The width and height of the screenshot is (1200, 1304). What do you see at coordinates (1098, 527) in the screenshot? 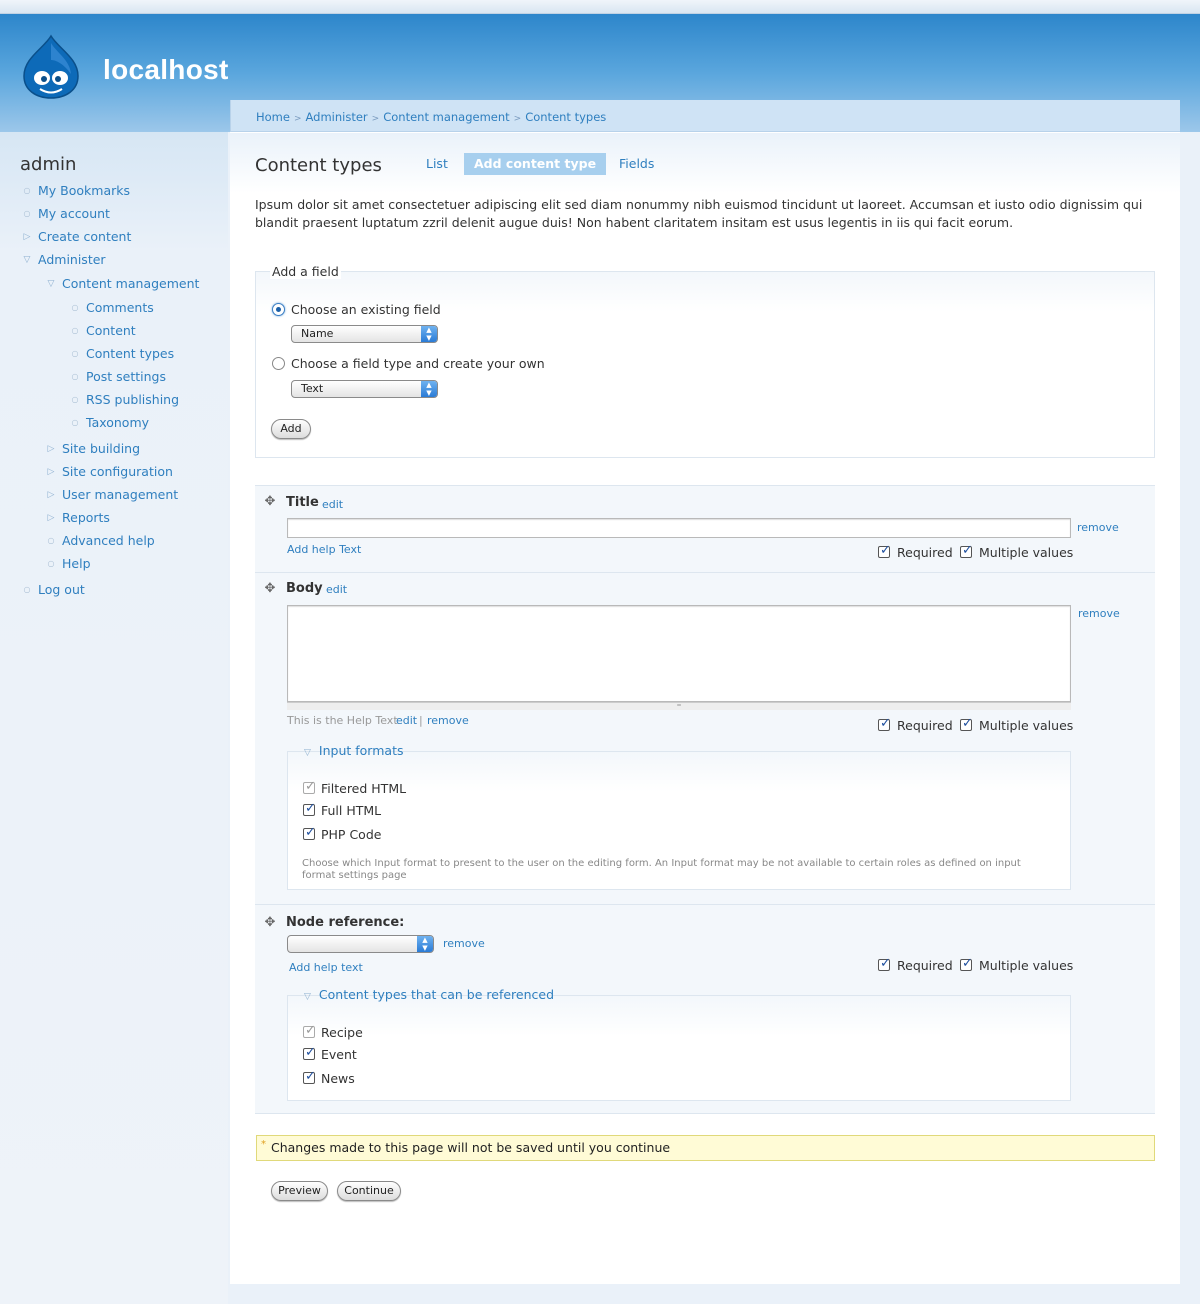
I see `title-remove-link: remove` at bounding box center [1098, 527].